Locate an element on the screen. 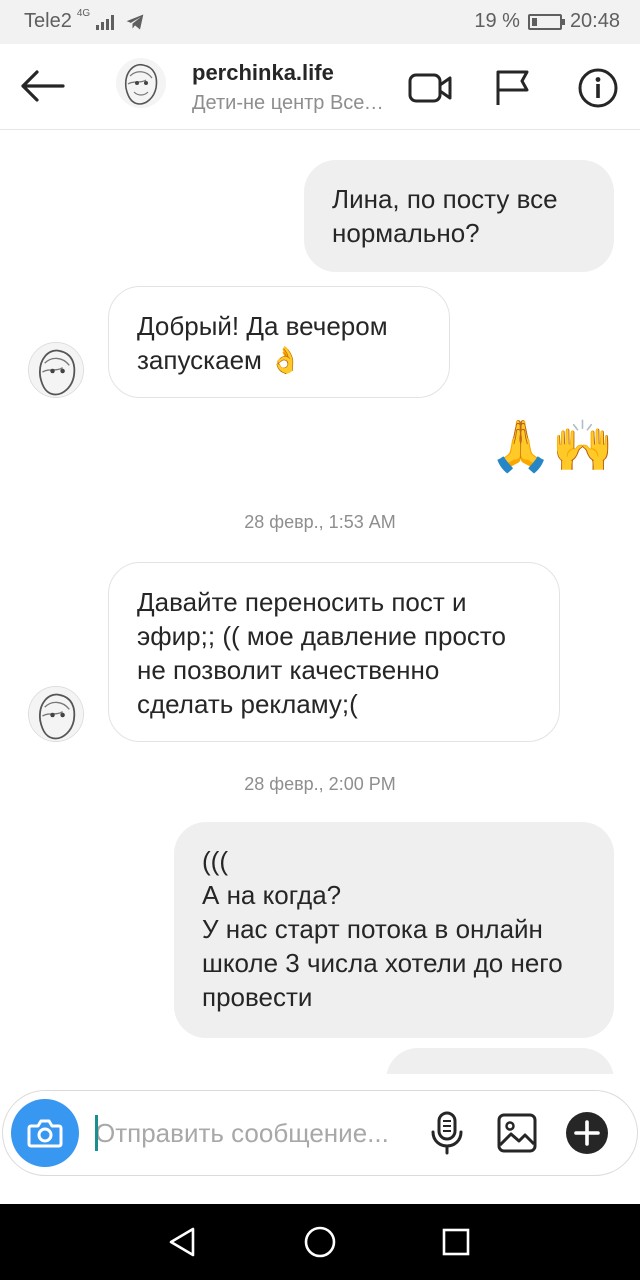  back-arrow-icon is located at coordinates (43, 86).